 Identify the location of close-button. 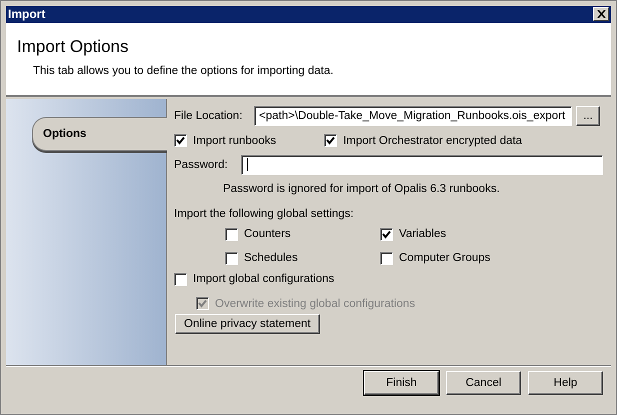
(601, 14).